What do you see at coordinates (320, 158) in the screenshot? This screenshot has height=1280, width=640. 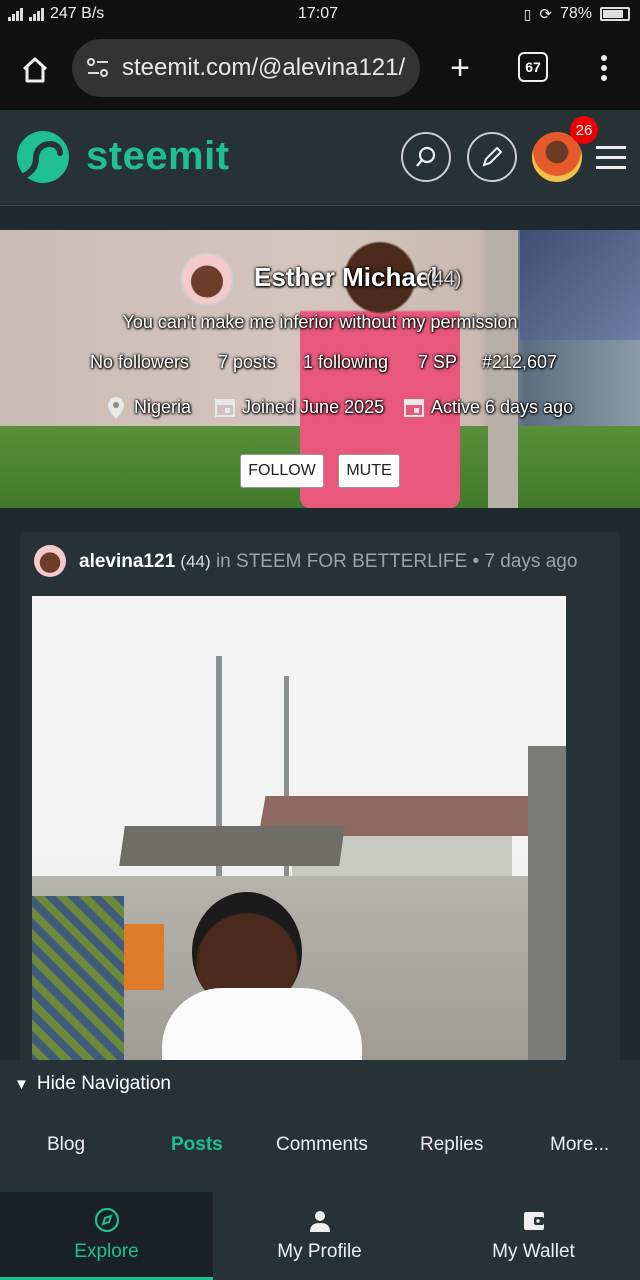 I see `site-header: steemit` at bounding box center [320, 158].